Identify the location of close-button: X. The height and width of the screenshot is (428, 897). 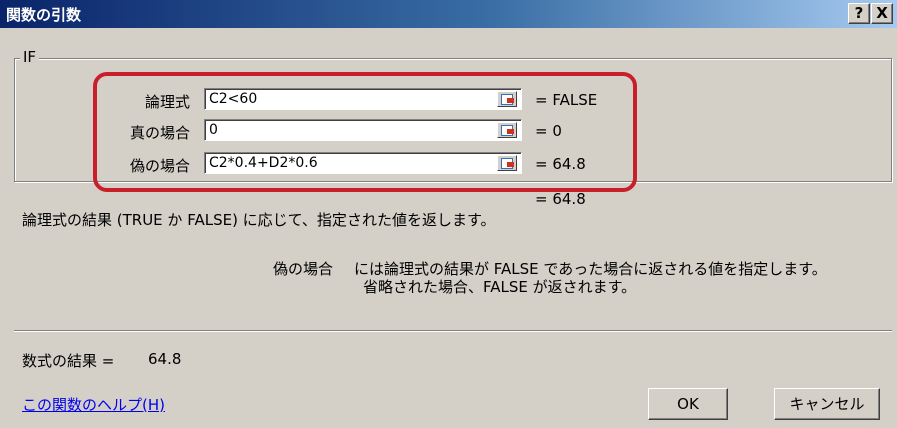
(882, 13).